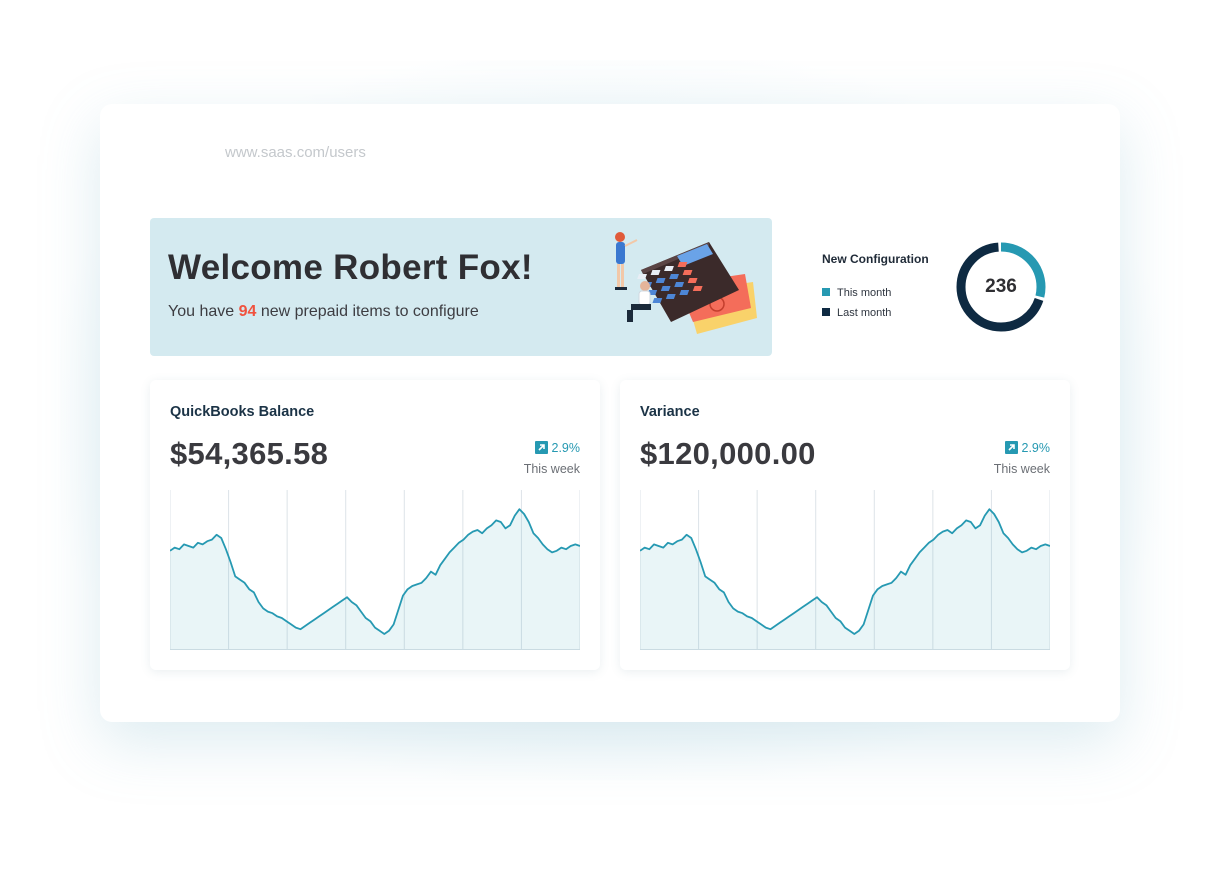 The width and height of the screenshot is (1220, 895). Describe the element at coordinates (295, 152) in the screenshot. I see `url-text: www.saas.com/users` at that location.